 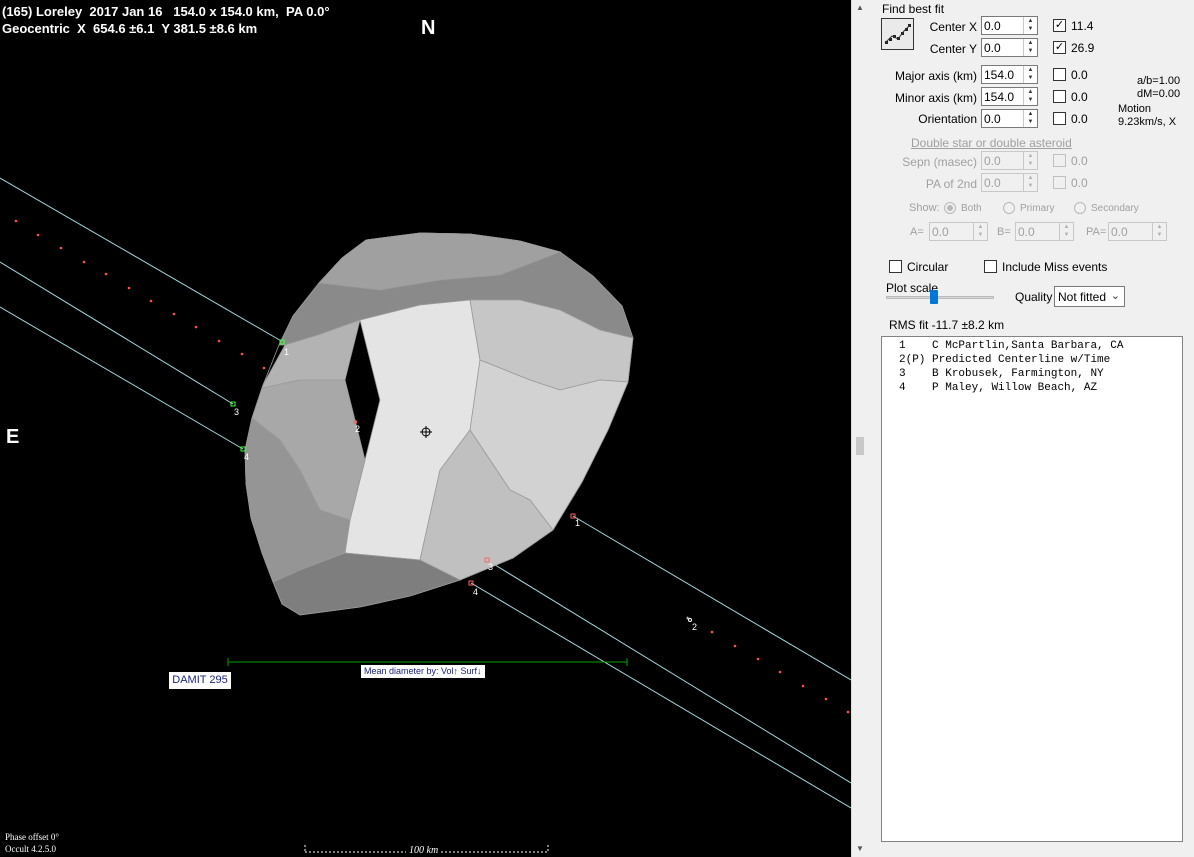 I want to click on observer-row: 1 C McPartlin,Santa Barbara, CA, so click(x=1011, y=346).